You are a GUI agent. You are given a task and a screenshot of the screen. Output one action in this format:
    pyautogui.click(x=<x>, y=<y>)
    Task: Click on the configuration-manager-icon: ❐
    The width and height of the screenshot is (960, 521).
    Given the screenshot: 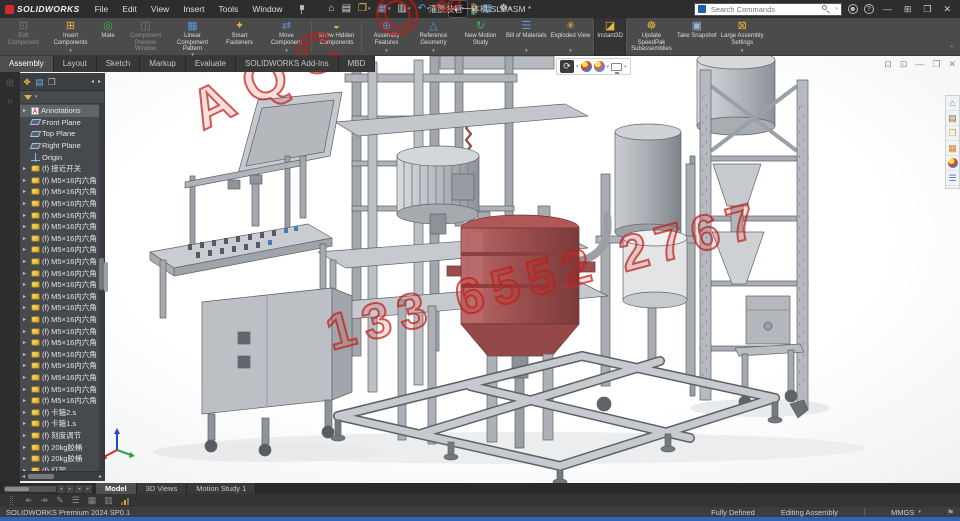 What is the action you would take?
    pyautogui.click(x=52, y=82)
    